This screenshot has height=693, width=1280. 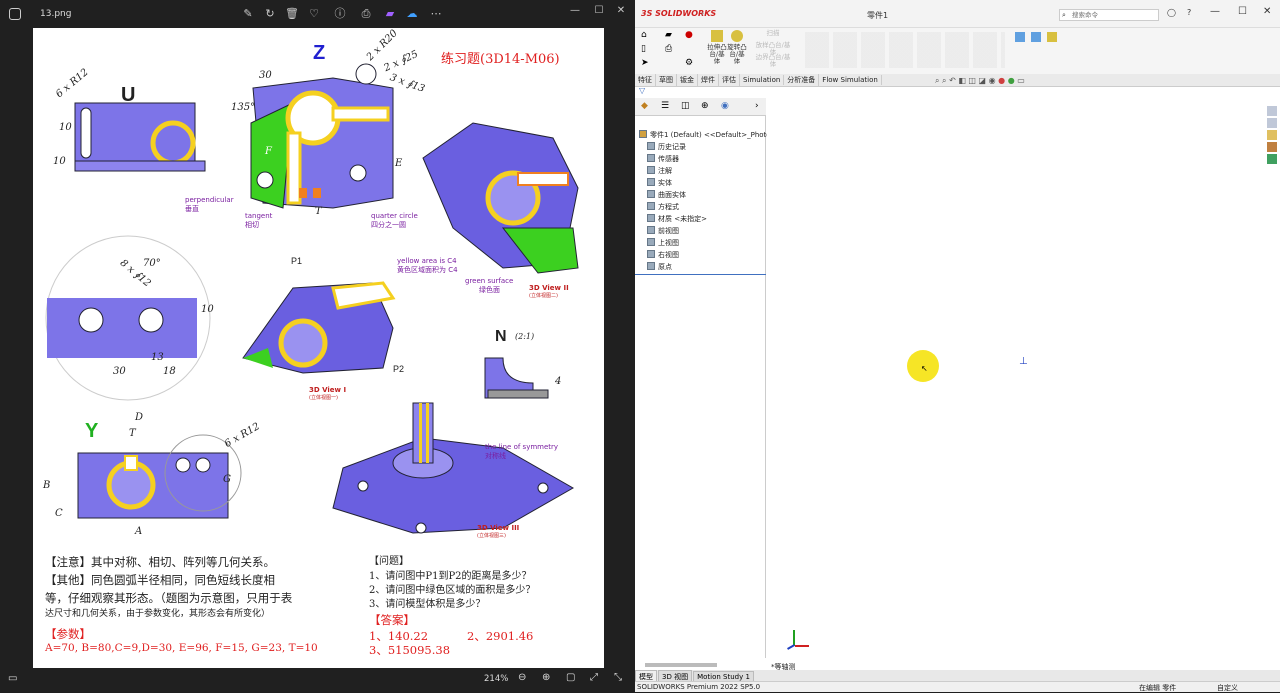 I want to click on extrude-icon, so click(x=717, y=36).